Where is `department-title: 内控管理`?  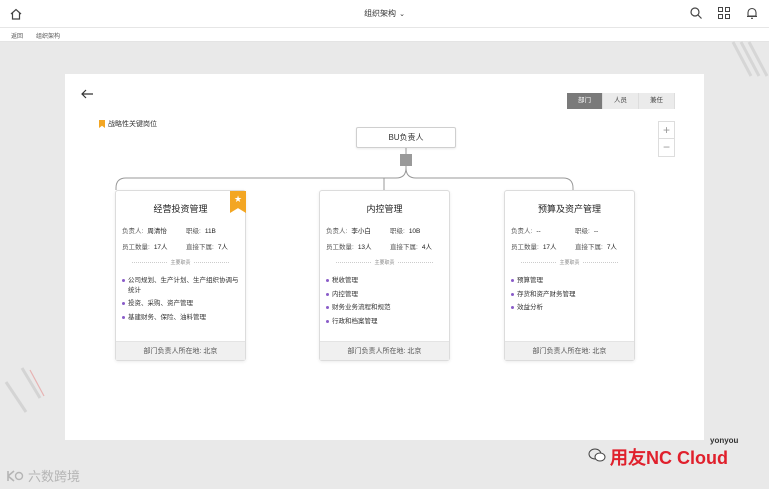 department-title: 内控管理 is located at coordinates (384, 209).